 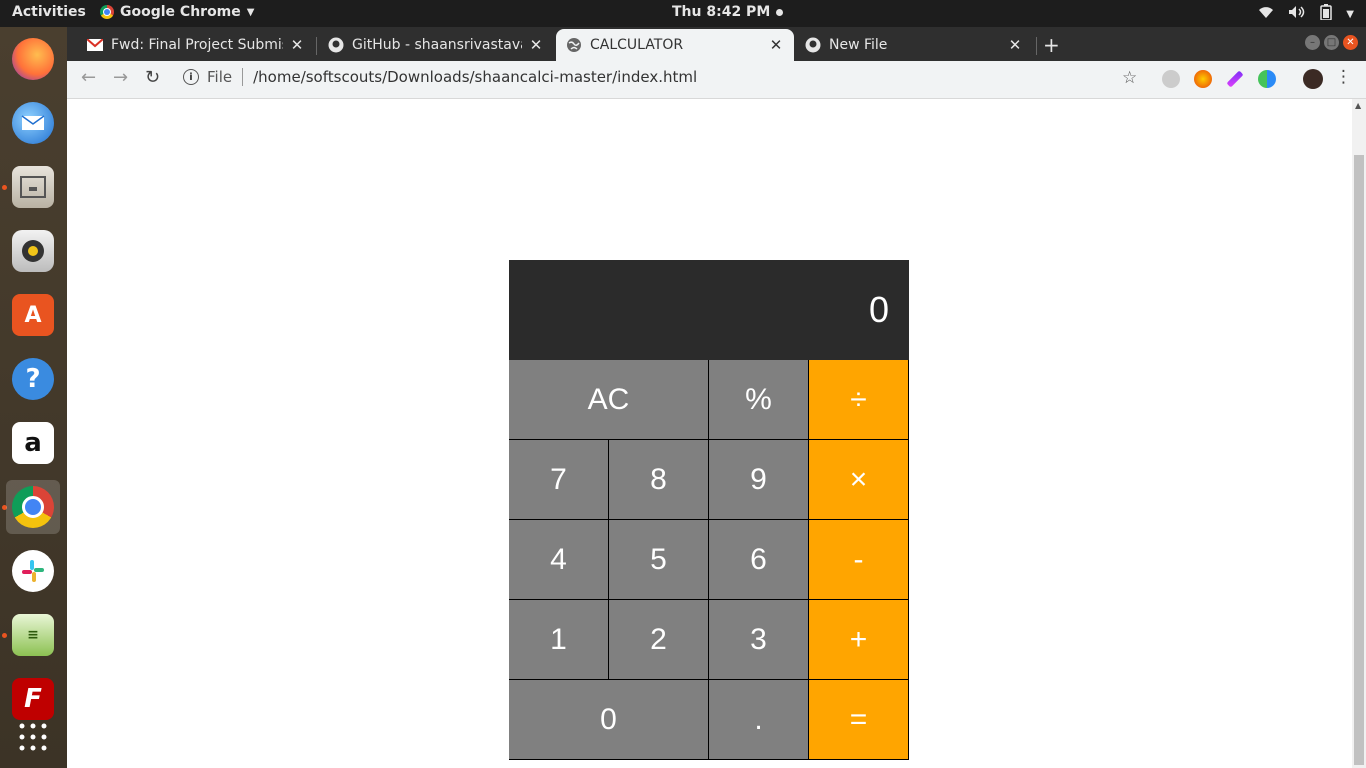 I want to click on dock-item-chrome, so click(x=33, y=507).